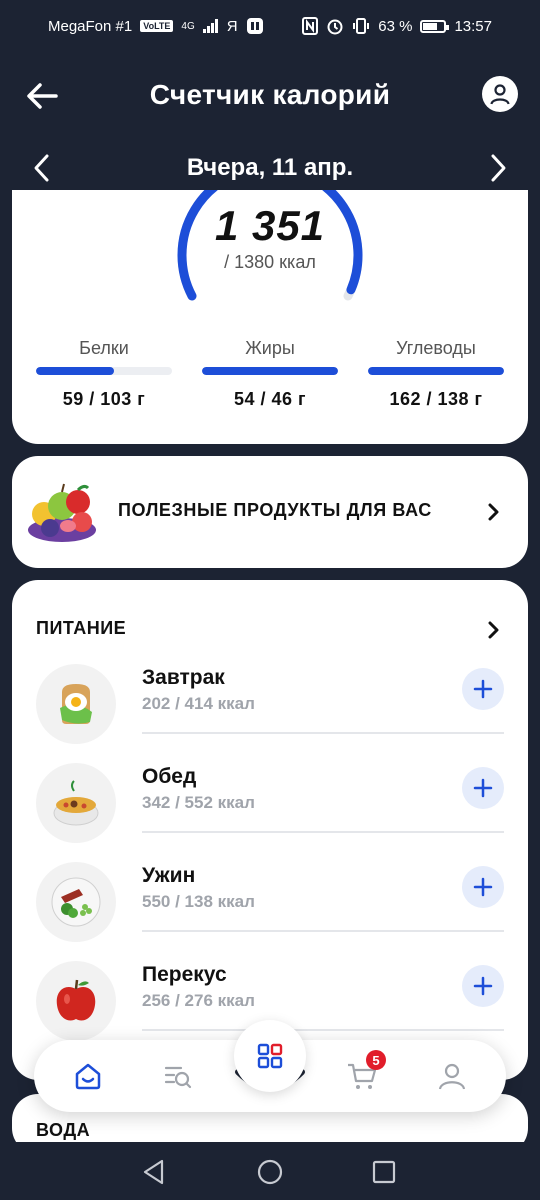 The height and width of the screenshot is (1200, 540). I want to click on profile-icon, so click(452, 1076).